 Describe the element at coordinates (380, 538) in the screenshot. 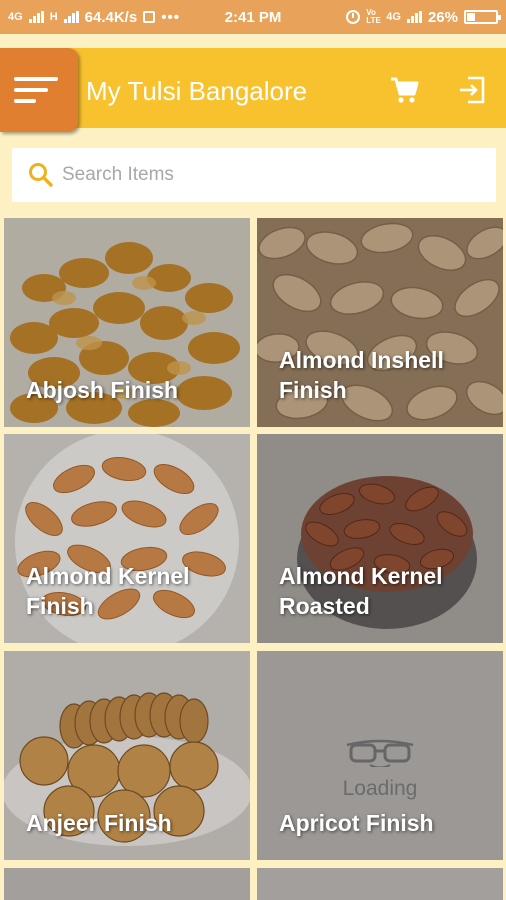

I see `product-tile-almond-kernel-roasted: Almond Kernel Roasted` at that location.